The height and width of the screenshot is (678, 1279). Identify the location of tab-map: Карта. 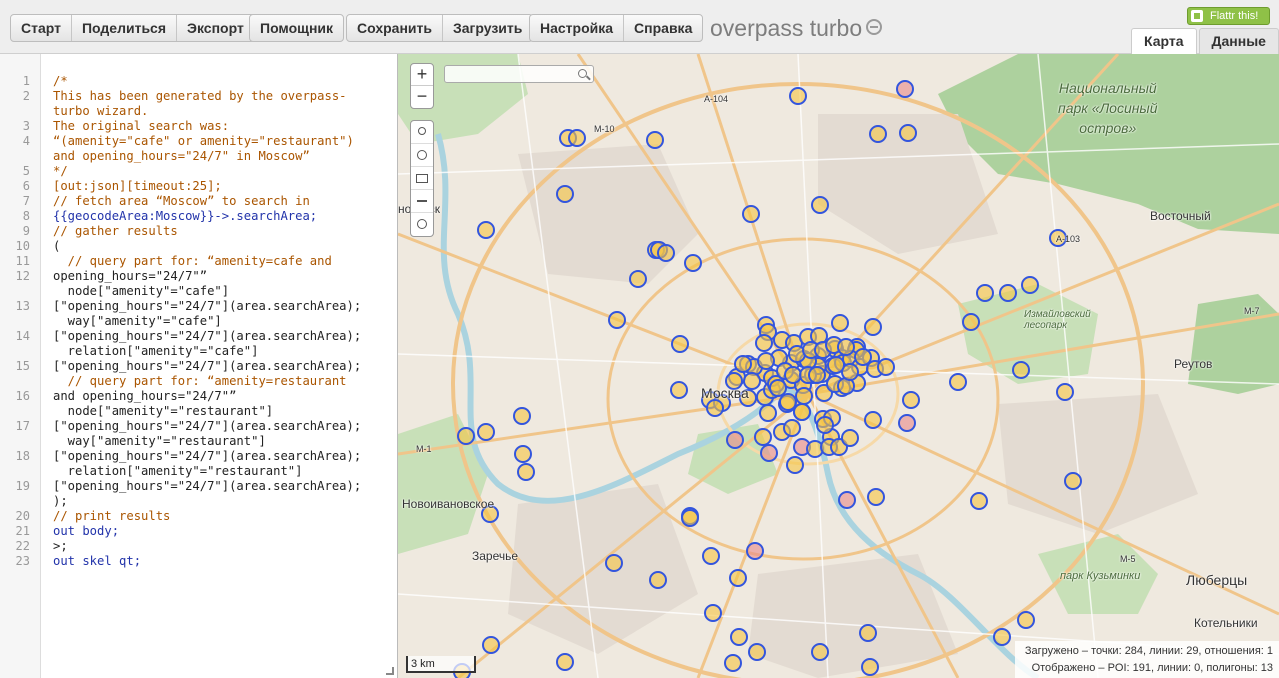
(1164, 41).